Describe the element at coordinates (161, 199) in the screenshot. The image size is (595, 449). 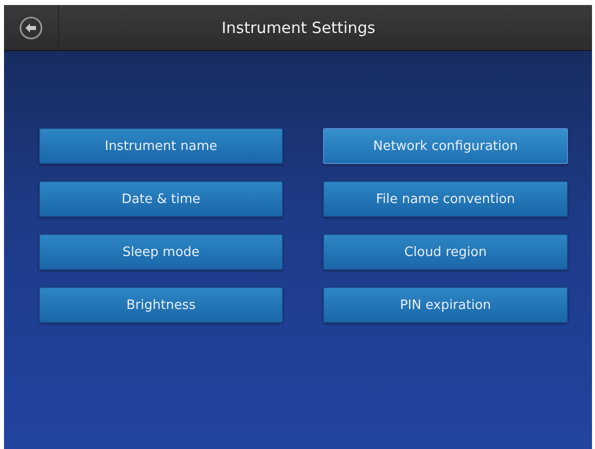
I see `settings-button: Date & time` at that location.